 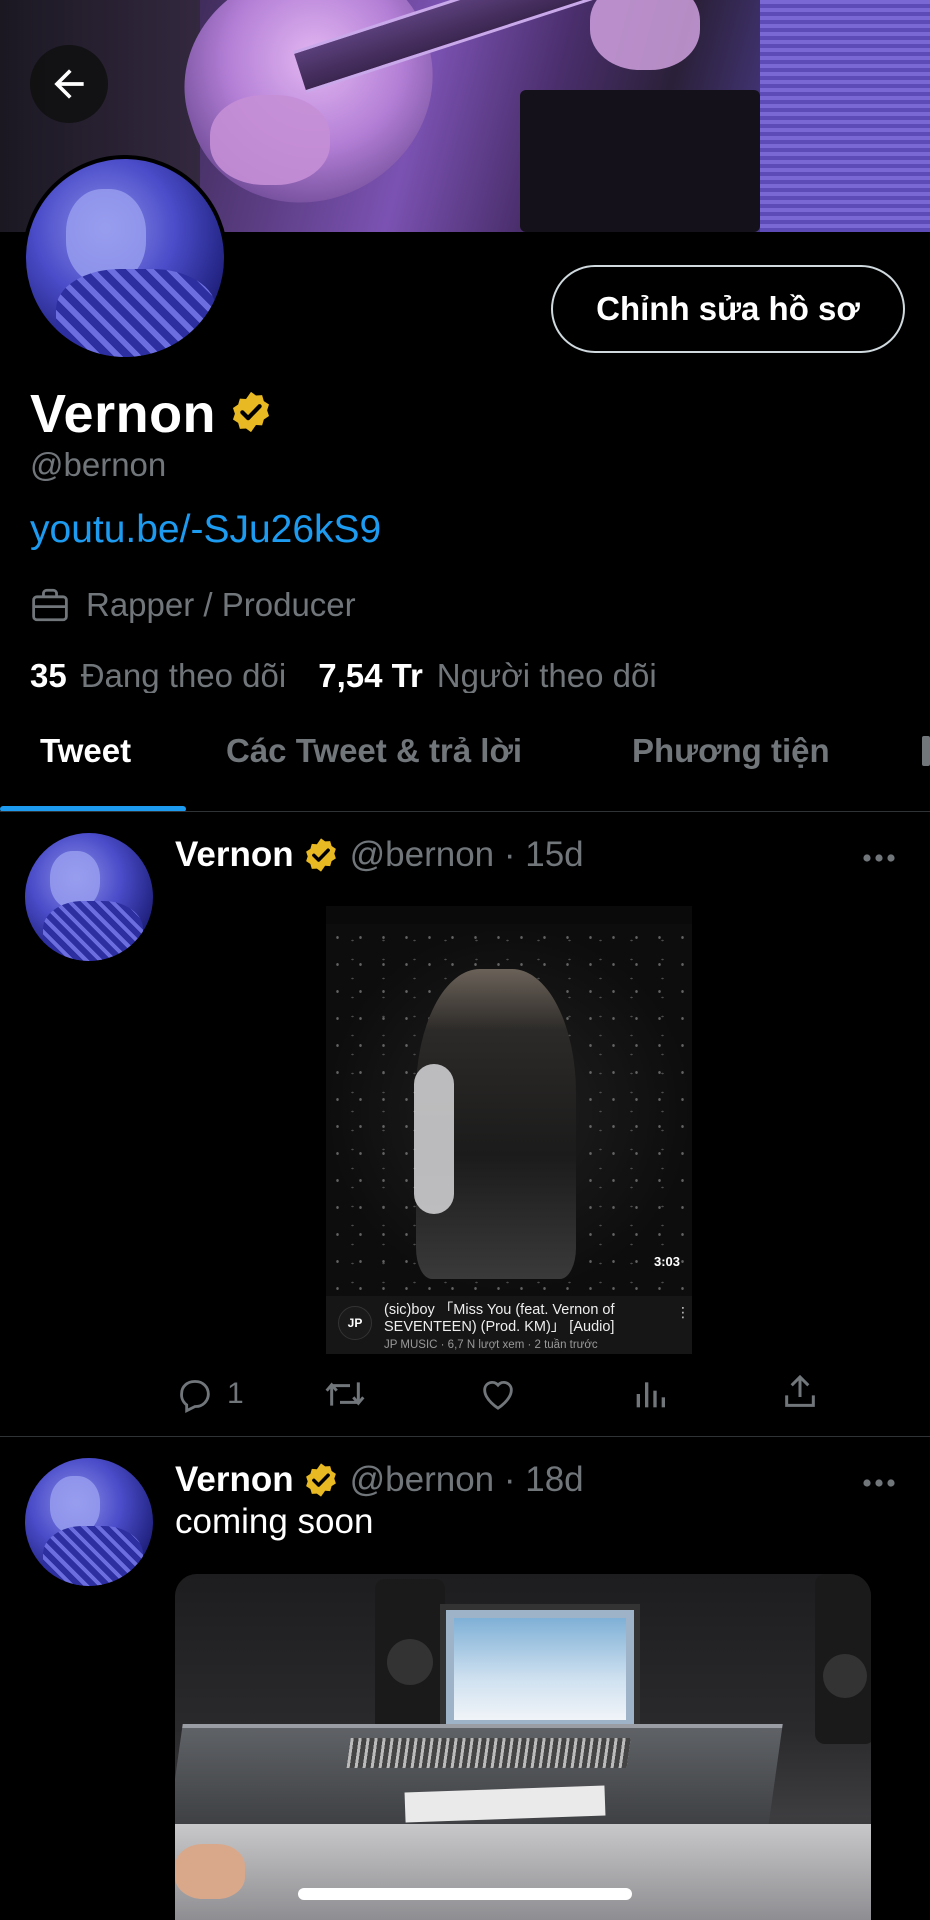 I want to click on tweet-header: Vernon @bernon · 15d, so click(x=379, y=855).